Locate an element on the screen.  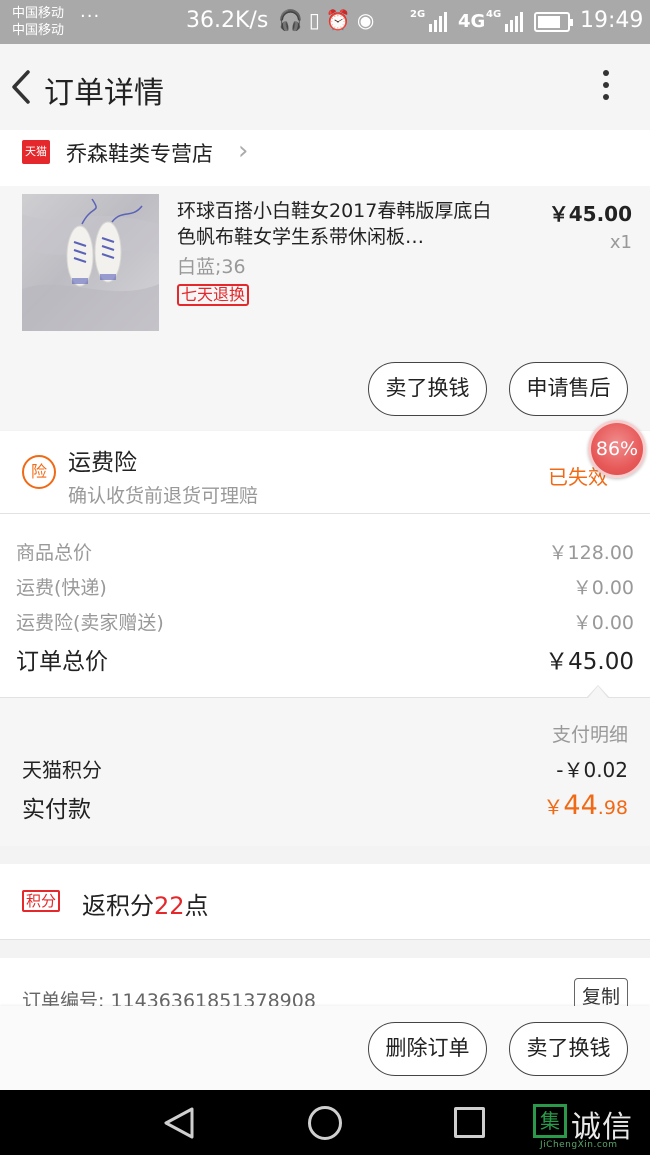
points-badge: 积分 is located at coordinates (41, 901).